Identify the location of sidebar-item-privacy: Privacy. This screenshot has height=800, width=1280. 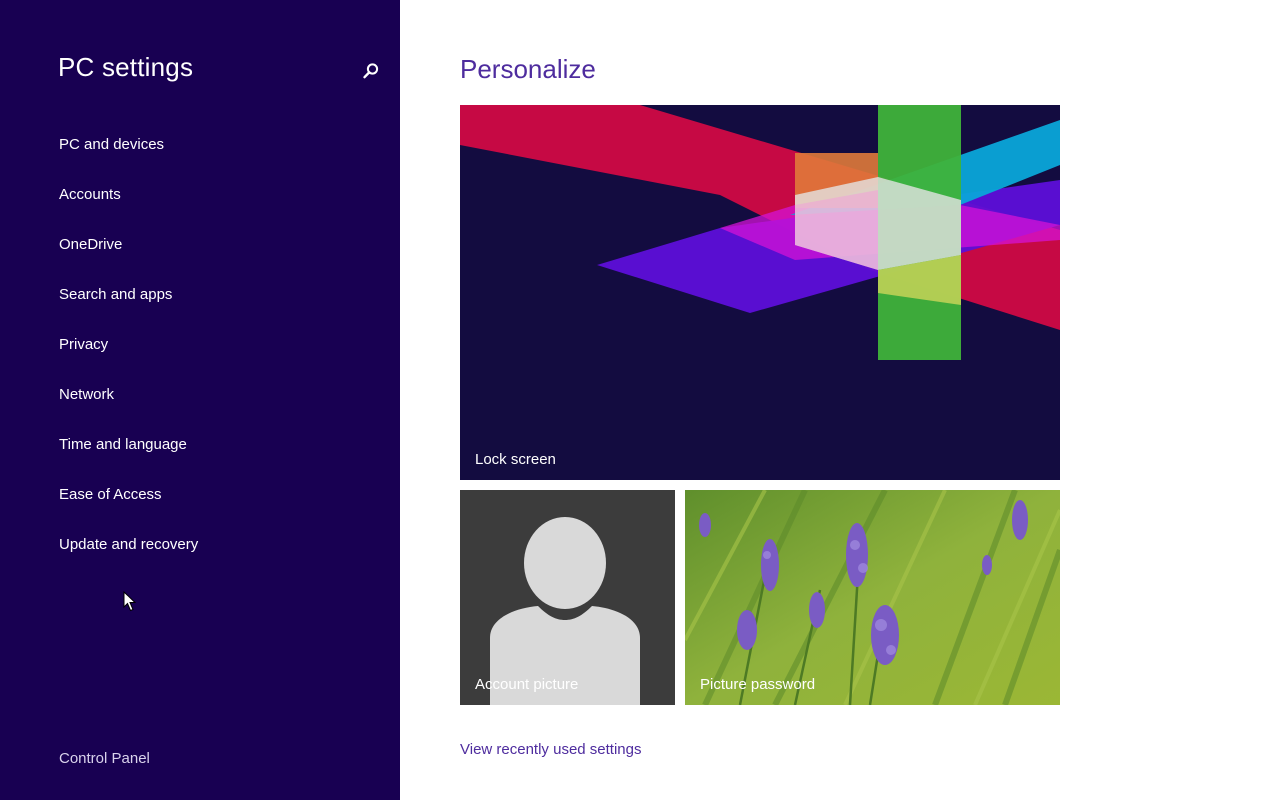
(128, 359).